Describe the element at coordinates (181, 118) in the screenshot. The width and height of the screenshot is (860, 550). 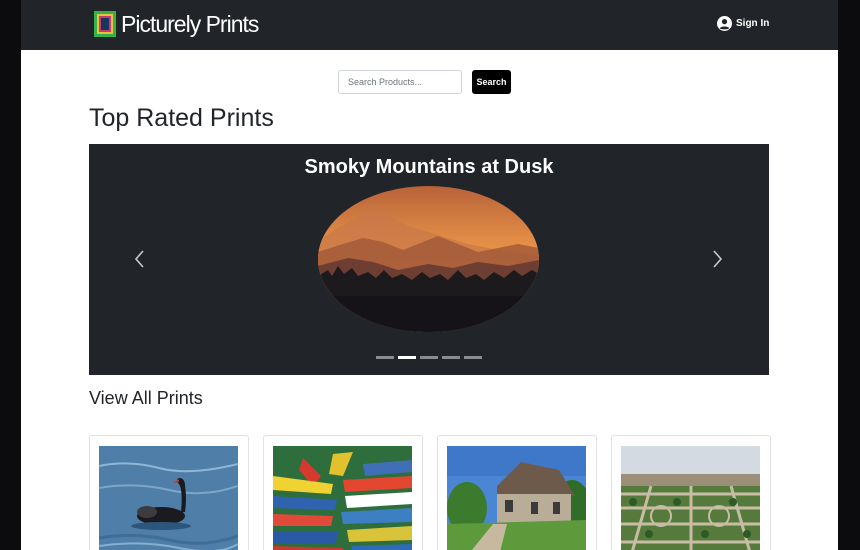
I see `top-rated-heading: Top Rated Prints` at that location.